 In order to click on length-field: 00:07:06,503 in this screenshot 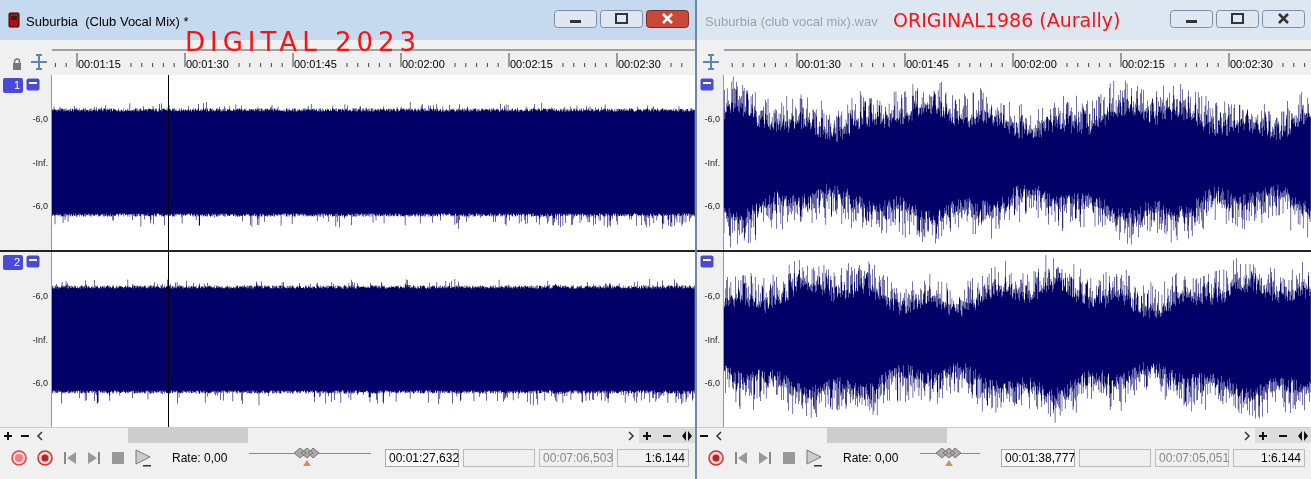, I will do `click(576, 458)`.